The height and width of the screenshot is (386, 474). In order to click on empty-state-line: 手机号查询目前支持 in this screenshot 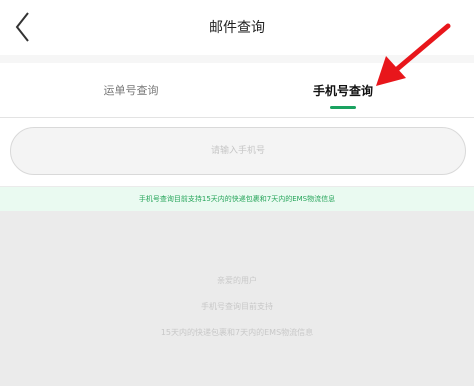, I will do `click(237, 306)`.